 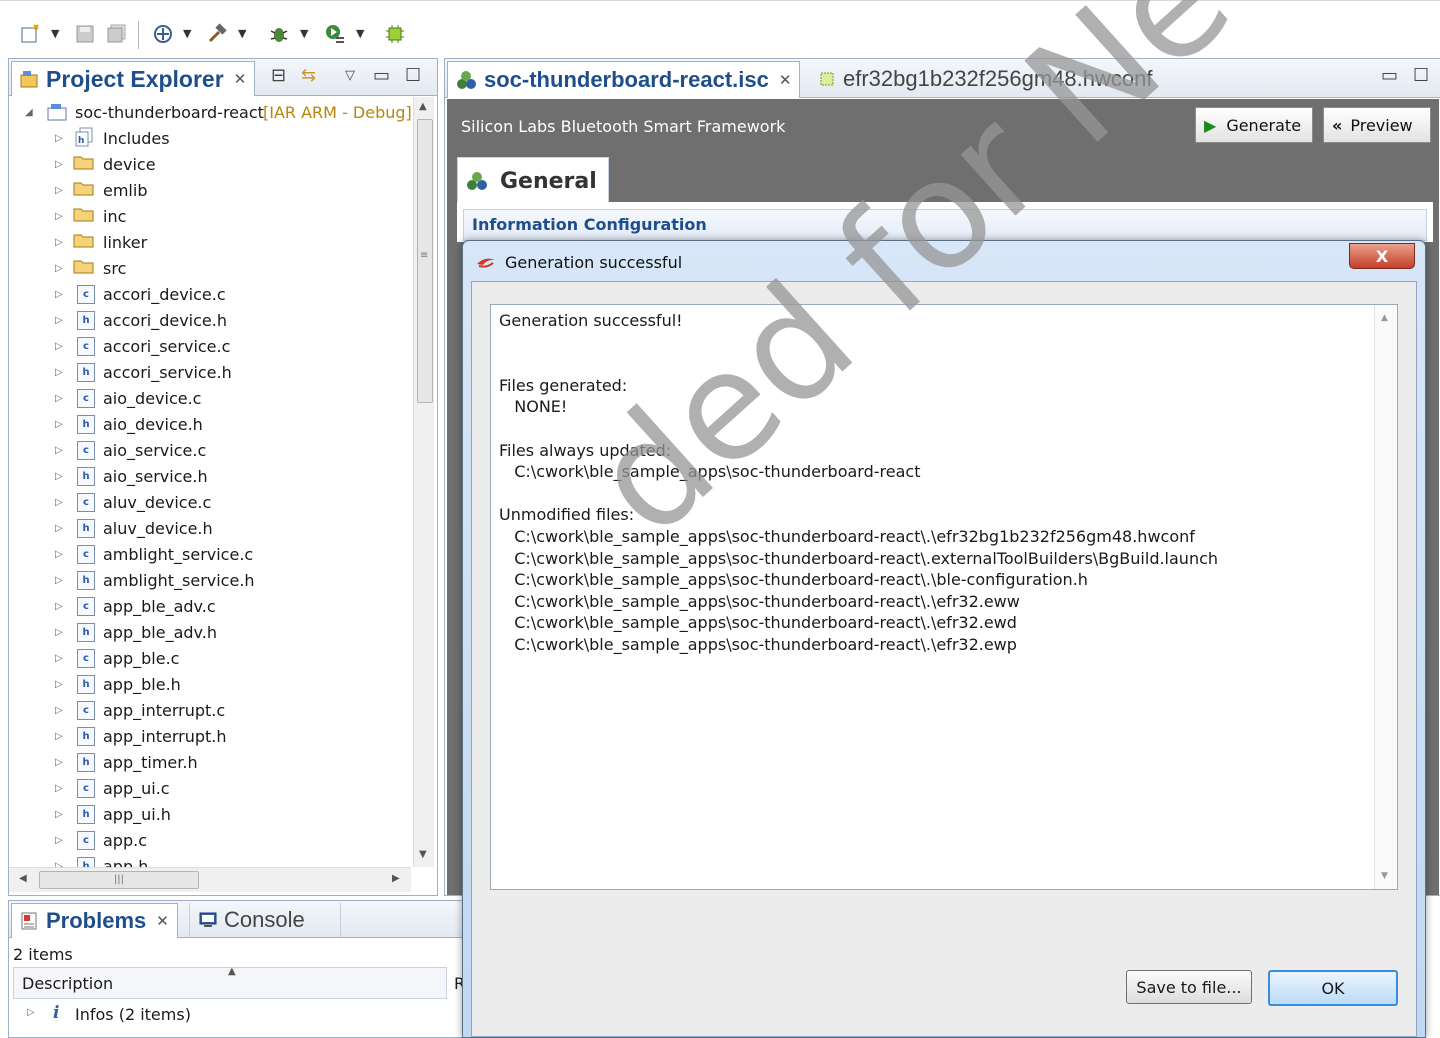 What do you see at coordinates (210, 216) in the screenshot?
I see `tree-item: ▷ inc` at bounding box center [210, 216].